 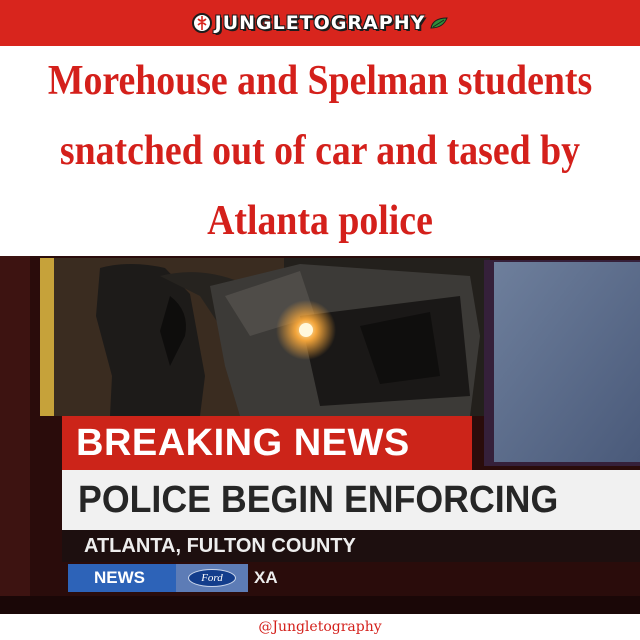 I want to click on account-handle: @Jungletography, so click(x=320, y=627).